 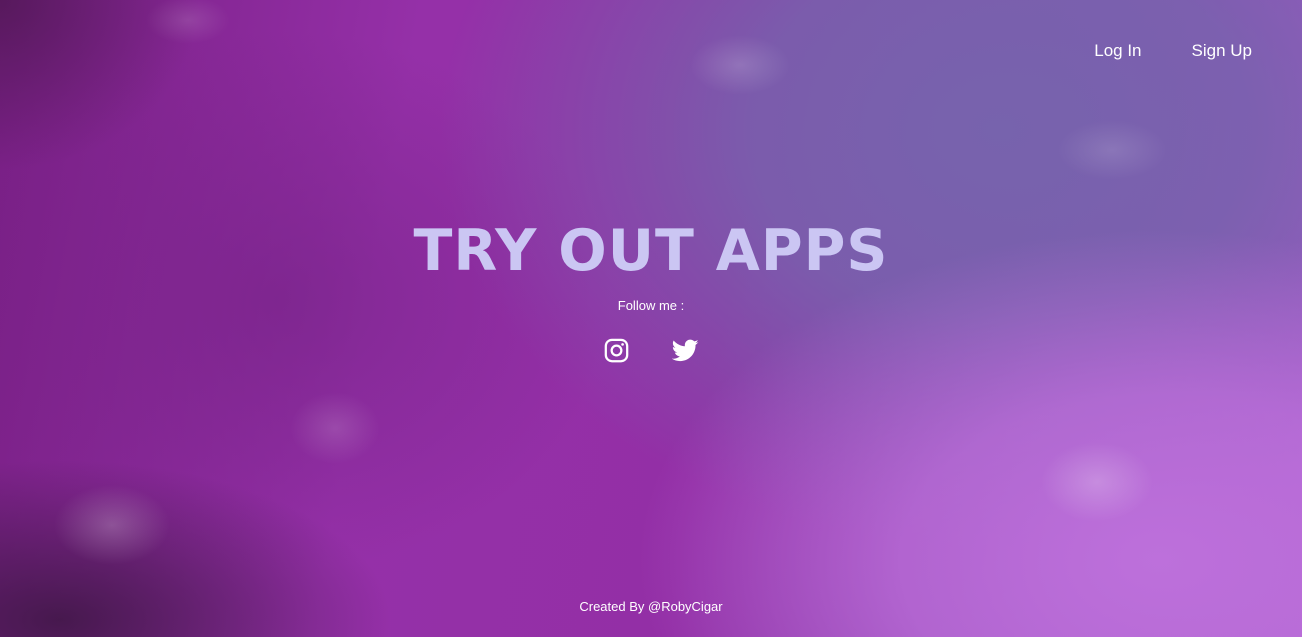 What do you see at coordinates (1222, 51) in the screenshot?
I see `signup-link: Sign Up` at bounding box center [1222, 51].